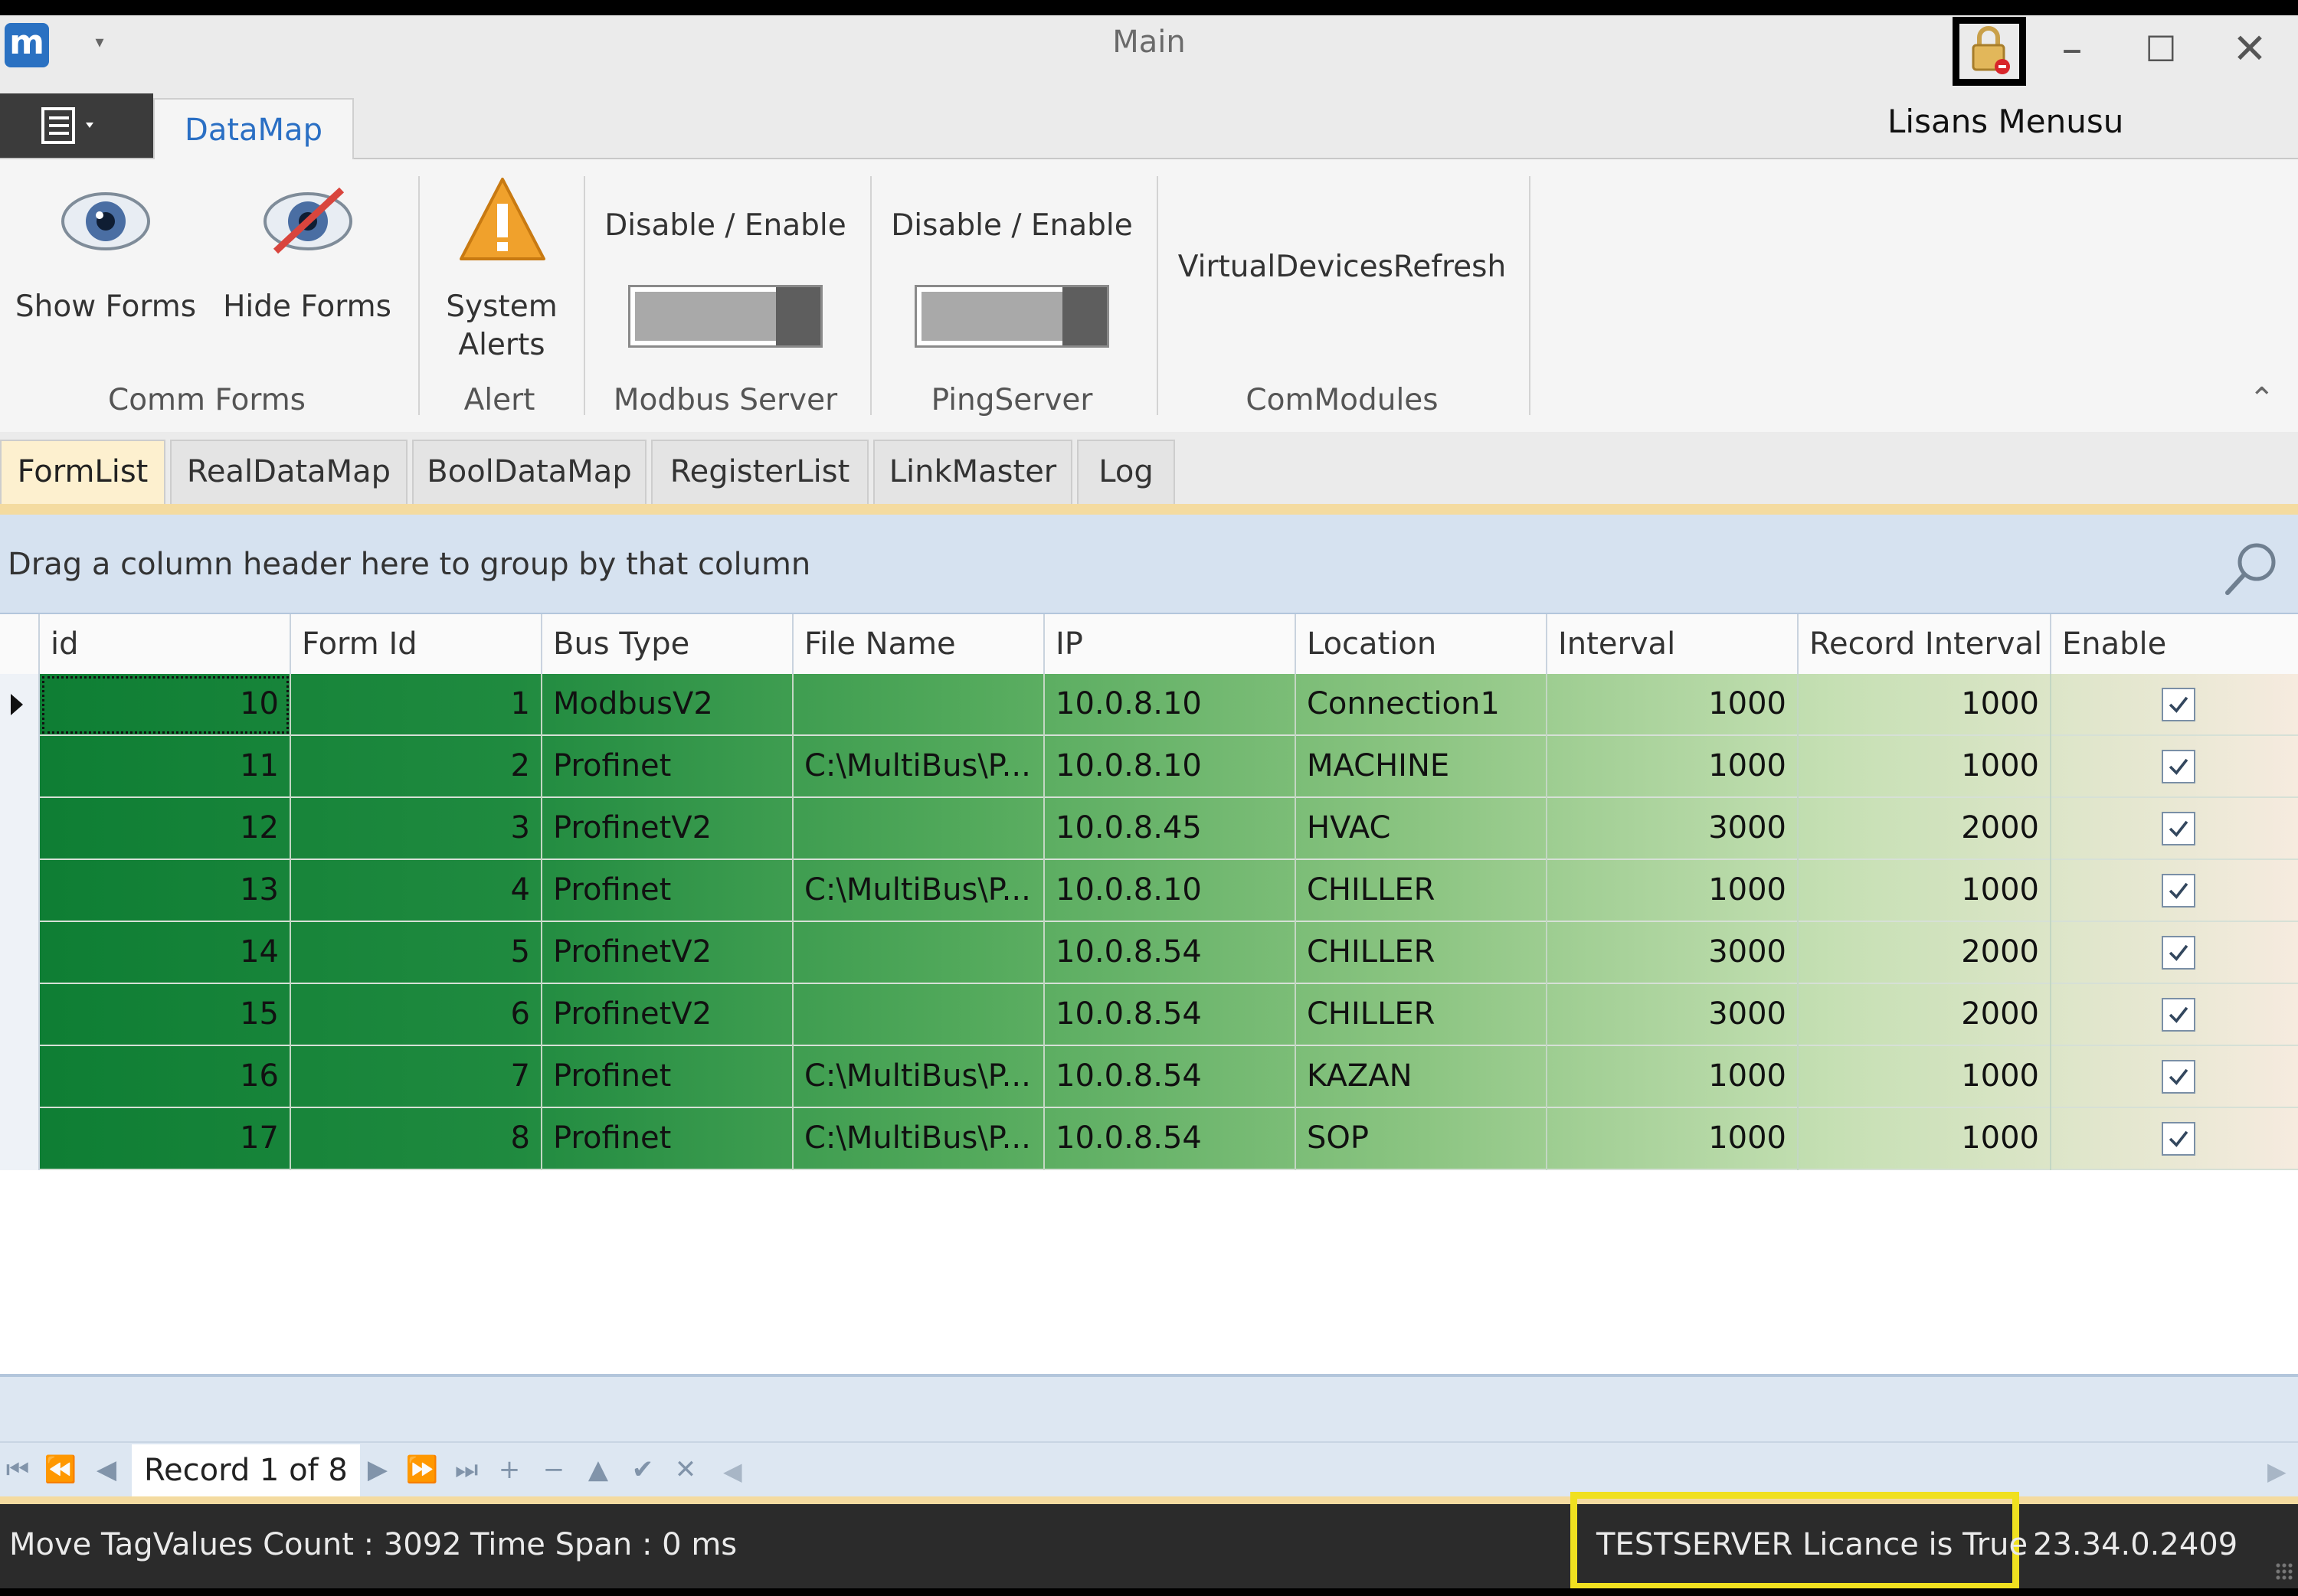 The image size is (2298, 1596). What do you see at coordinates (1012, 317) in the screenshot?
I see `ping-server-toggle` at bounding box center [1012, 317].